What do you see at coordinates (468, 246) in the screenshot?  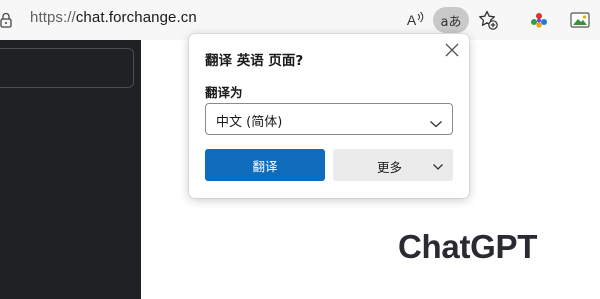 I see `page-title: ChatGPT` at bounding box center [468, 246].